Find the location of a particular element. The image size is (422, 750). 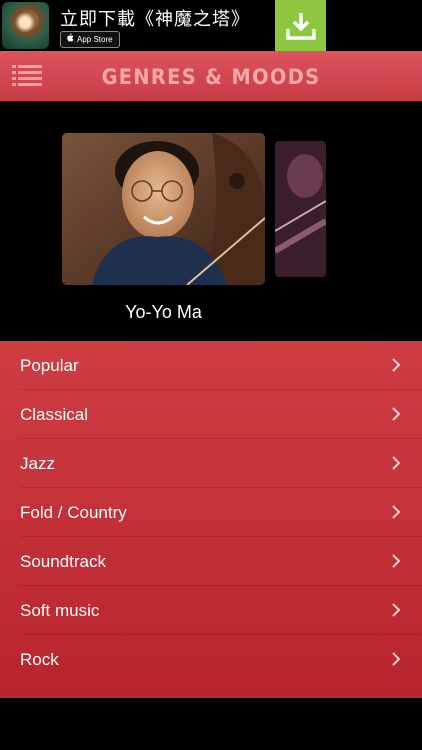

genre-item-fold-country: Fold / Country is located at coordinates (211, 512).